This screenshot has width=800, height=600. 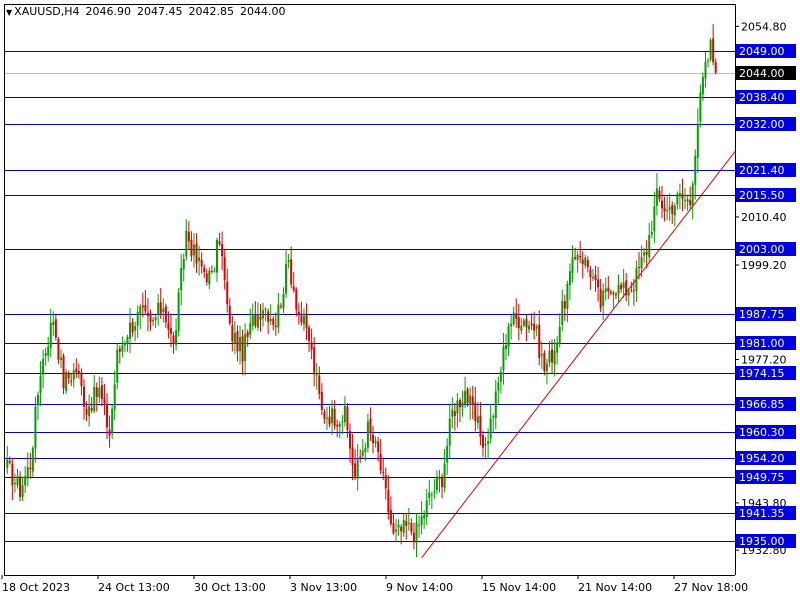 What do you see at coordinates (762, 314) in the screenshot?
I see `level-label: 1987.75` at bounding box center [762, 314].